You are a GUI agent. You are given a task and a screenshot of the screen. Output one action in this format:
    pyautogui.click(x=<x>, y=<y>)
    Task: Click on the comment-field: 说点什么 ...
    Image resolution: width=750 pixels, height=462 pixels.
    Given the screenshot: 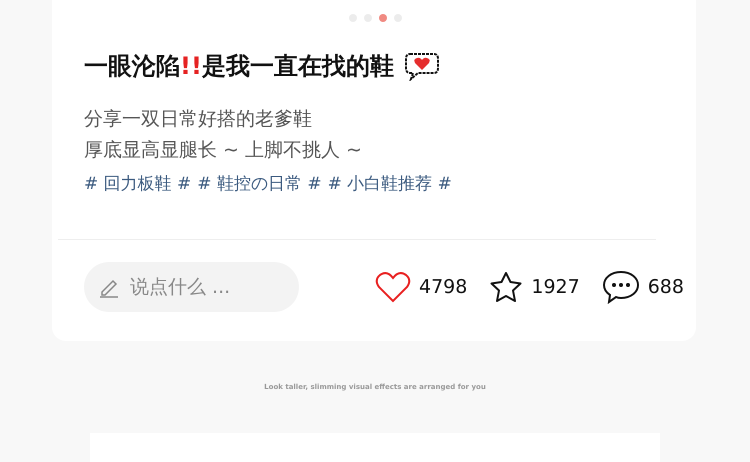 What is the action you would take?
    pyautogui.click(x=191, y=287)
    